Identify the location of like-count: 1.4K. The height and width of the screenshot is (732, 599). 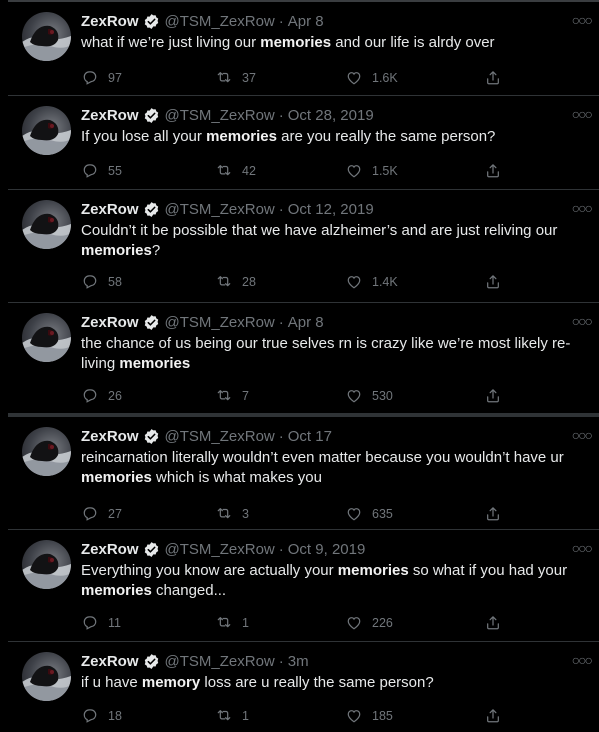
(385, 282).